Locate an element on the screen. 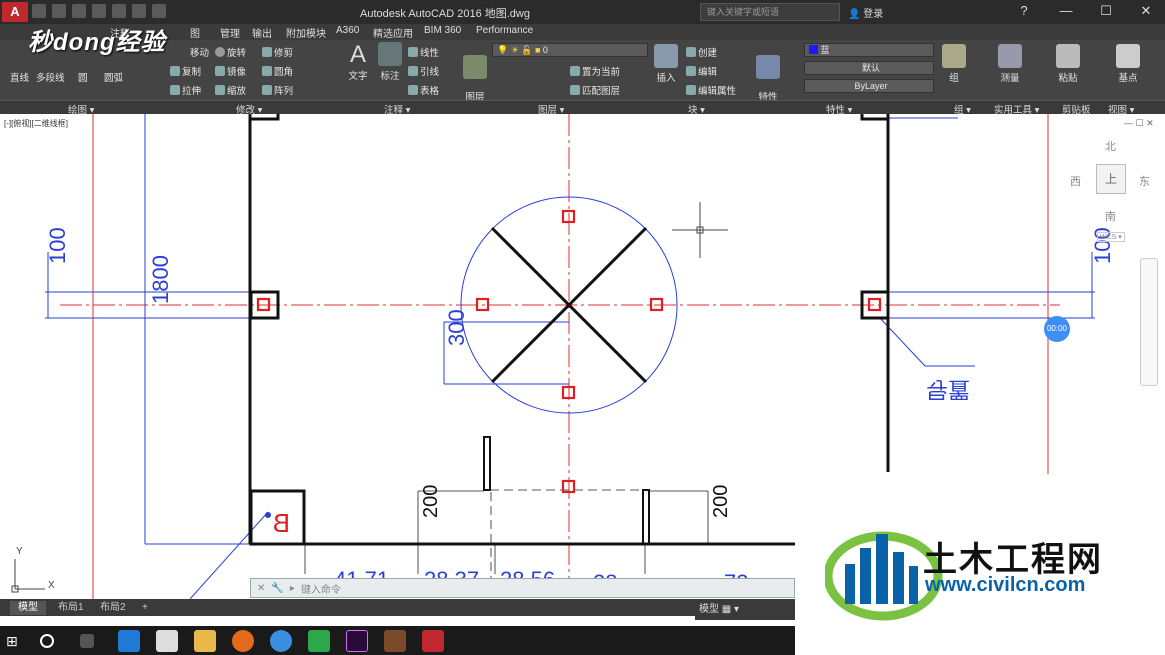  media-player-icon is located at coordinates (319, 641).